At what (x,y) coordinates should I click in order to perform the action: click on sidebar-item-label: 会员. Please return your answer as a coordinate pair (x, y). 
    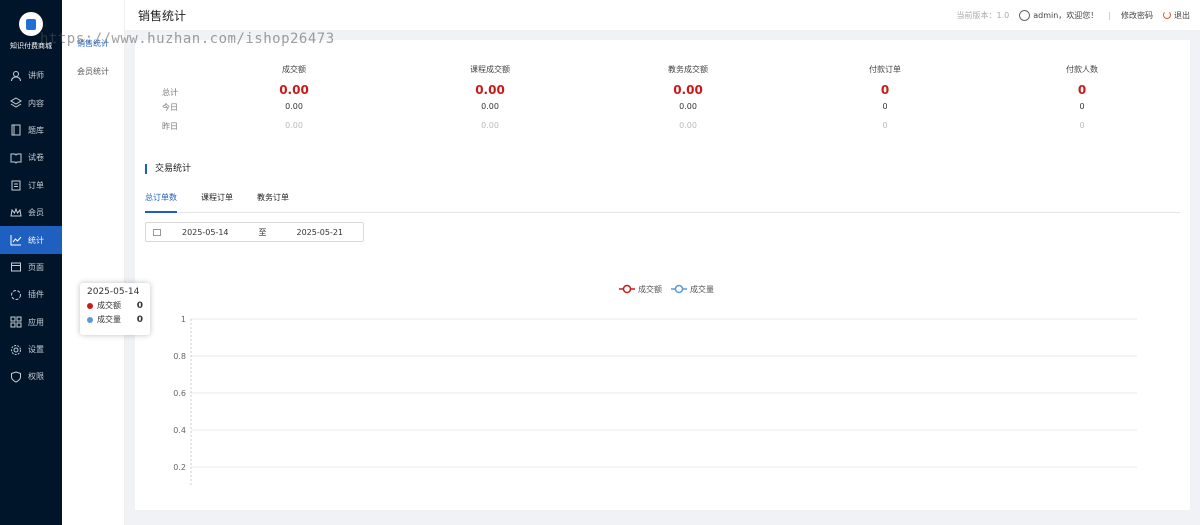
    Looking at the image, I should click on (36, 213).